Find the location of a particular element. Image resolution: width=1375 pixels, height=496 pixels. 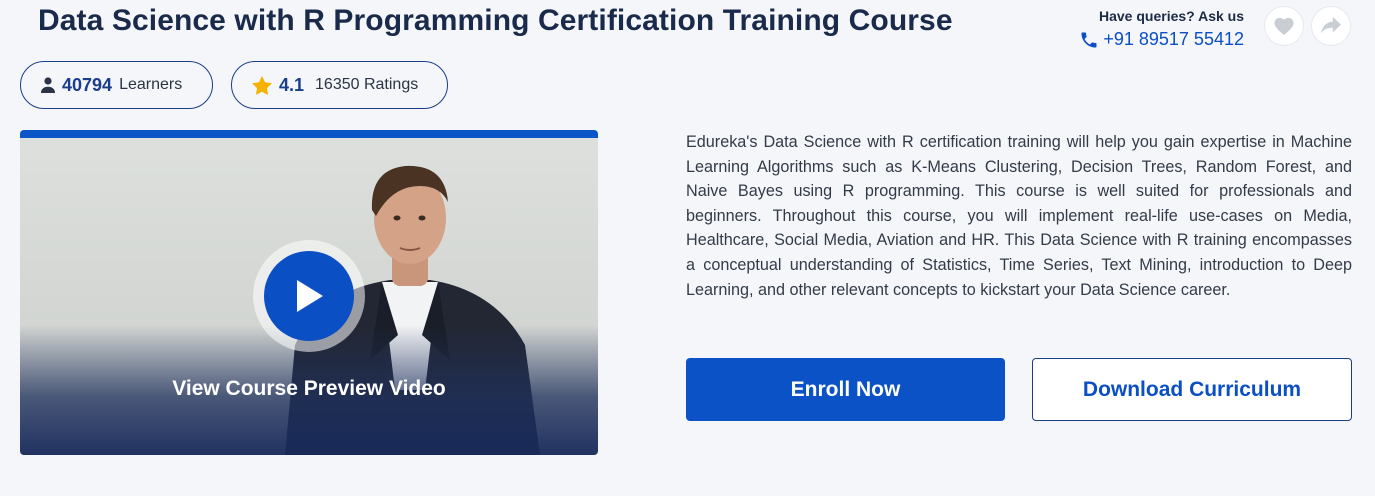

learners-label: Learners is located at coordinates (151, 84).